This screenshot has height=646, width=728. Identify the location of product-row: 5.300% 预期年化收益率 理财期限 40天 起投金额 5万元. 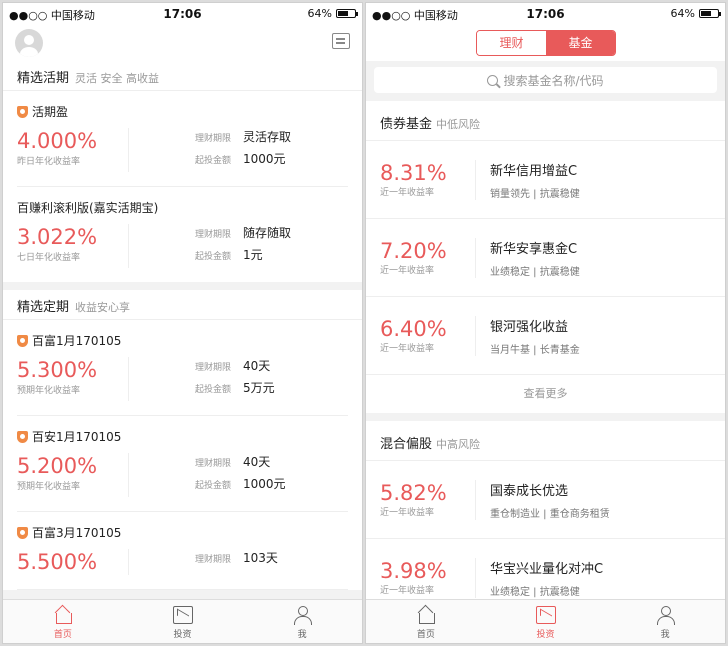
(182, 386).